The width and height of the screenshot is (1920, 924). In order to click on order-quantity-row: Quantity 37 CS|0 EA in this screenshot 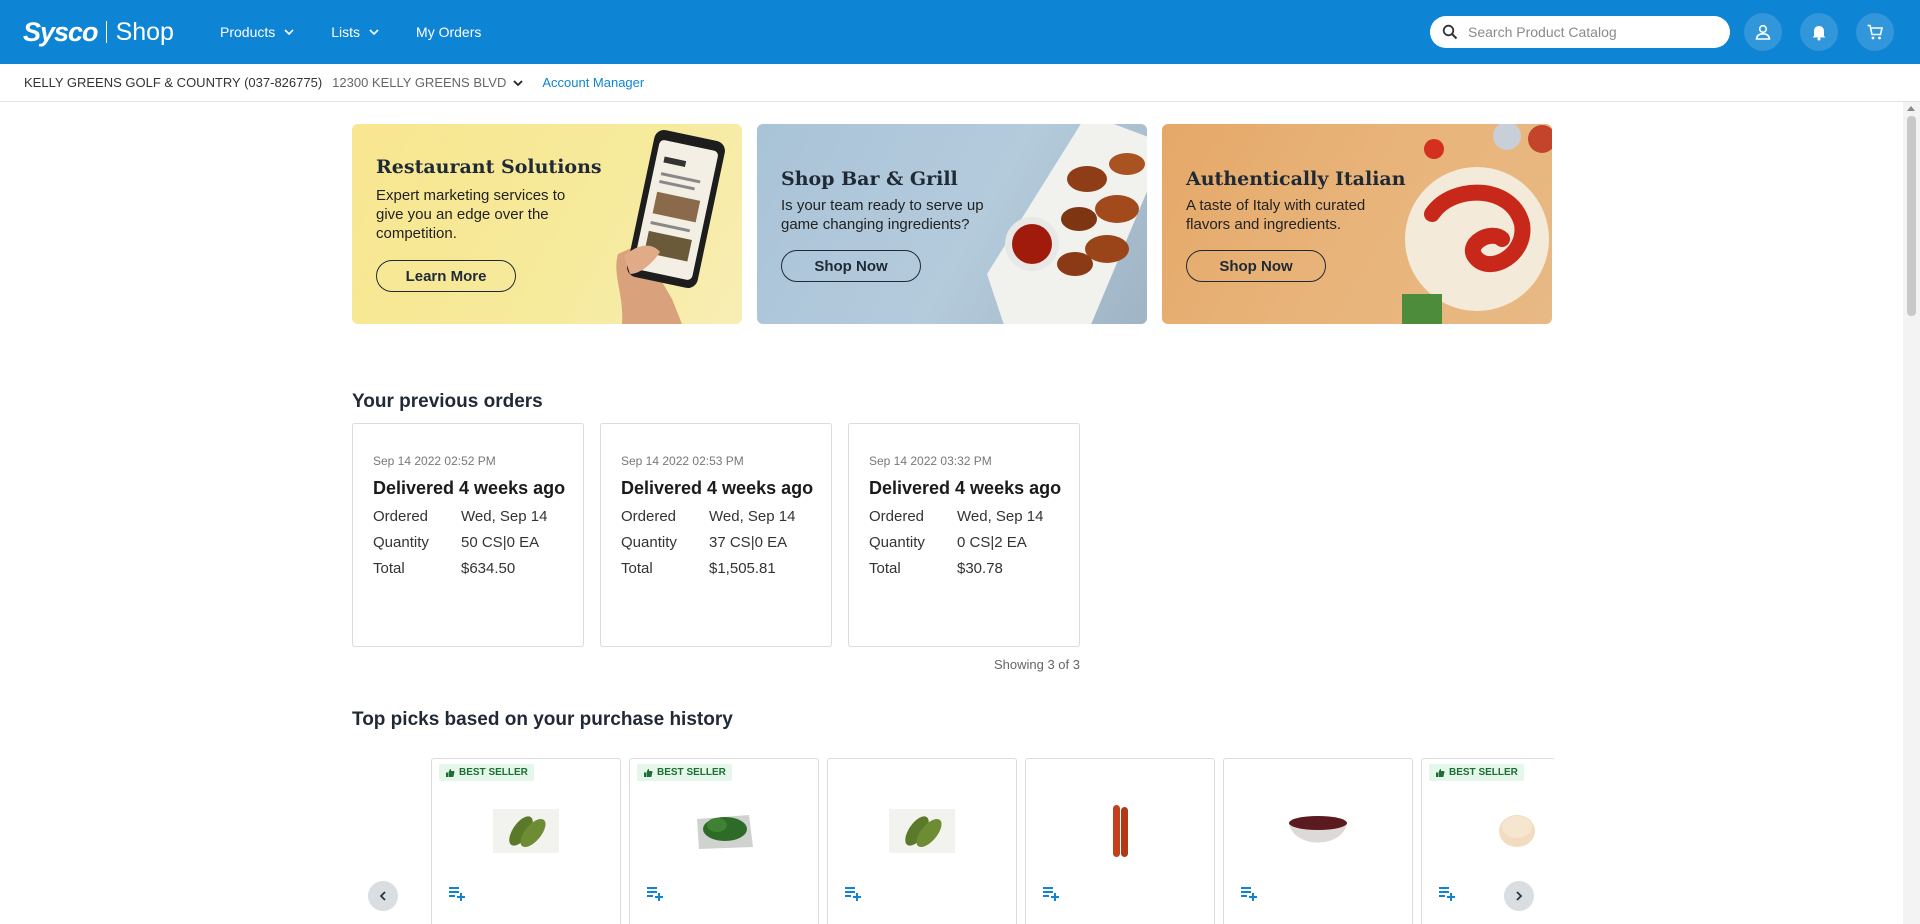, I will do `click(726, 542)`.